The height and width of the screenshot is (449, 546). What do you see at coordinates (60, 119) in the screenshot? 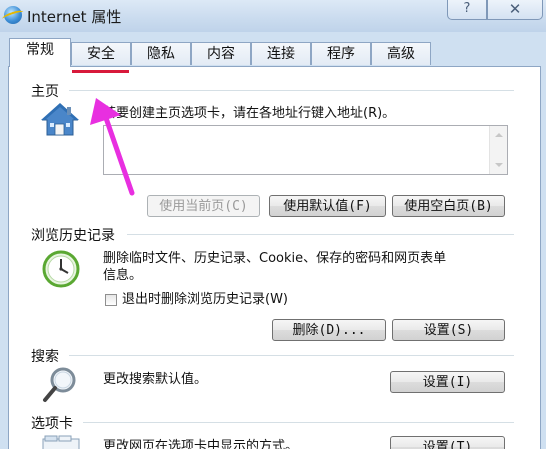
I see `house-icon` at bounding box center [60, 119].